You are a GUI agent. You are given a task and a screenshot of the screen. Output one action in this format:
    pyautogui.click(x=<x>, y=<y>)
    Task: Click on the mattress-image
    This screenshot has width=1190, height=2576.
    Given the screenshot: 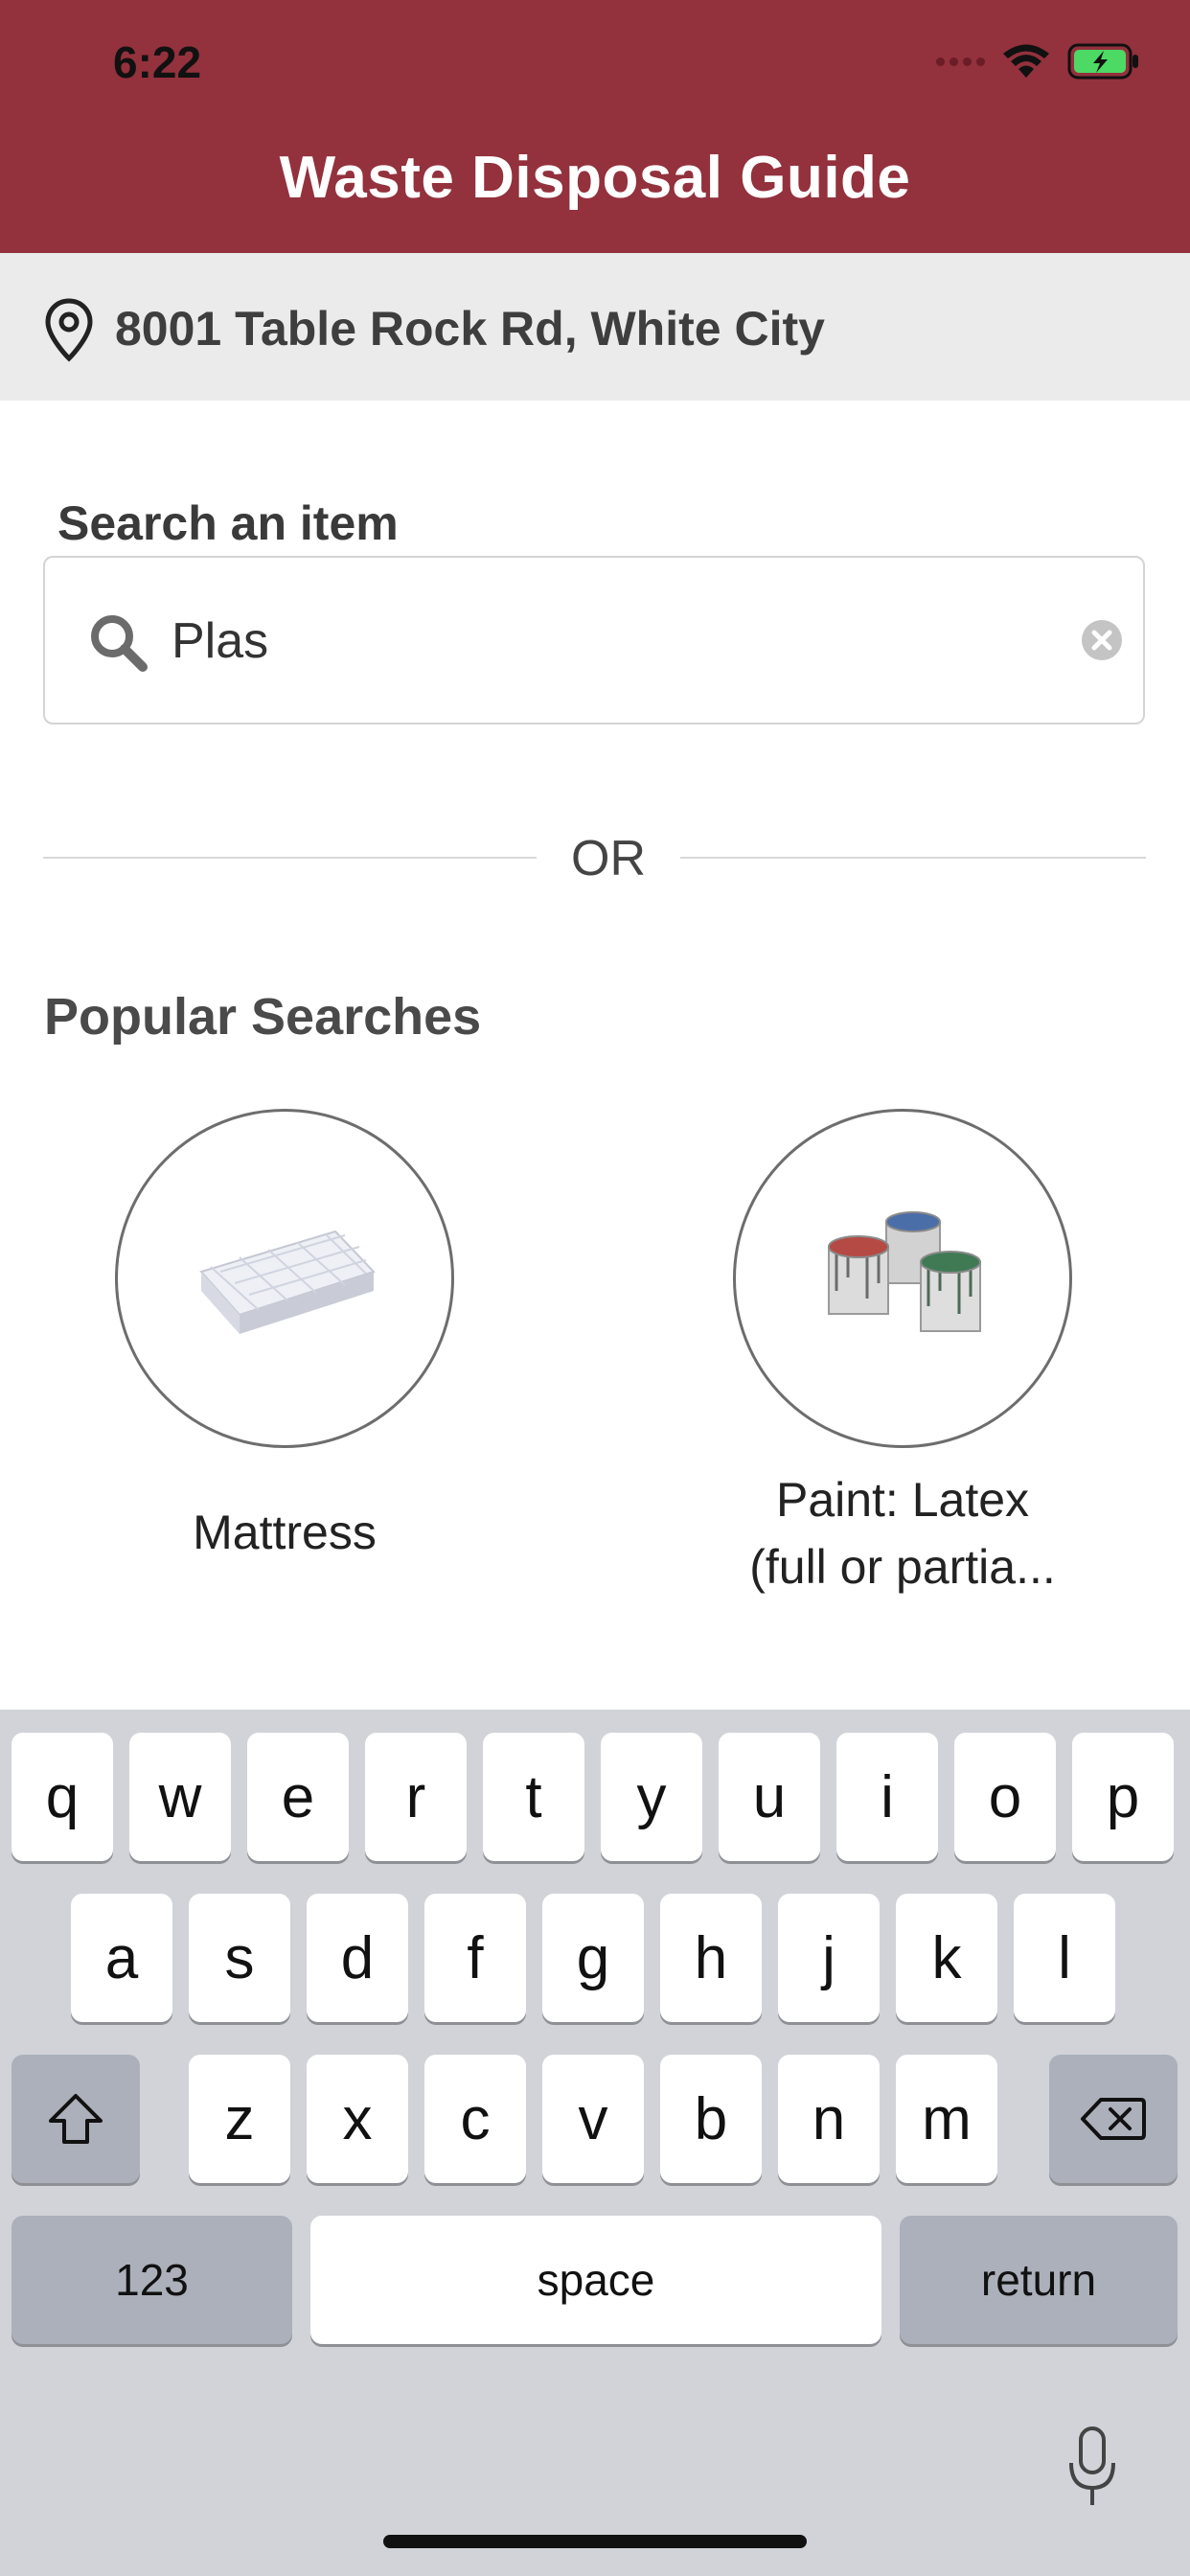 What is the action you would take?
    pyautogui.click(x=287, y=1282)
    